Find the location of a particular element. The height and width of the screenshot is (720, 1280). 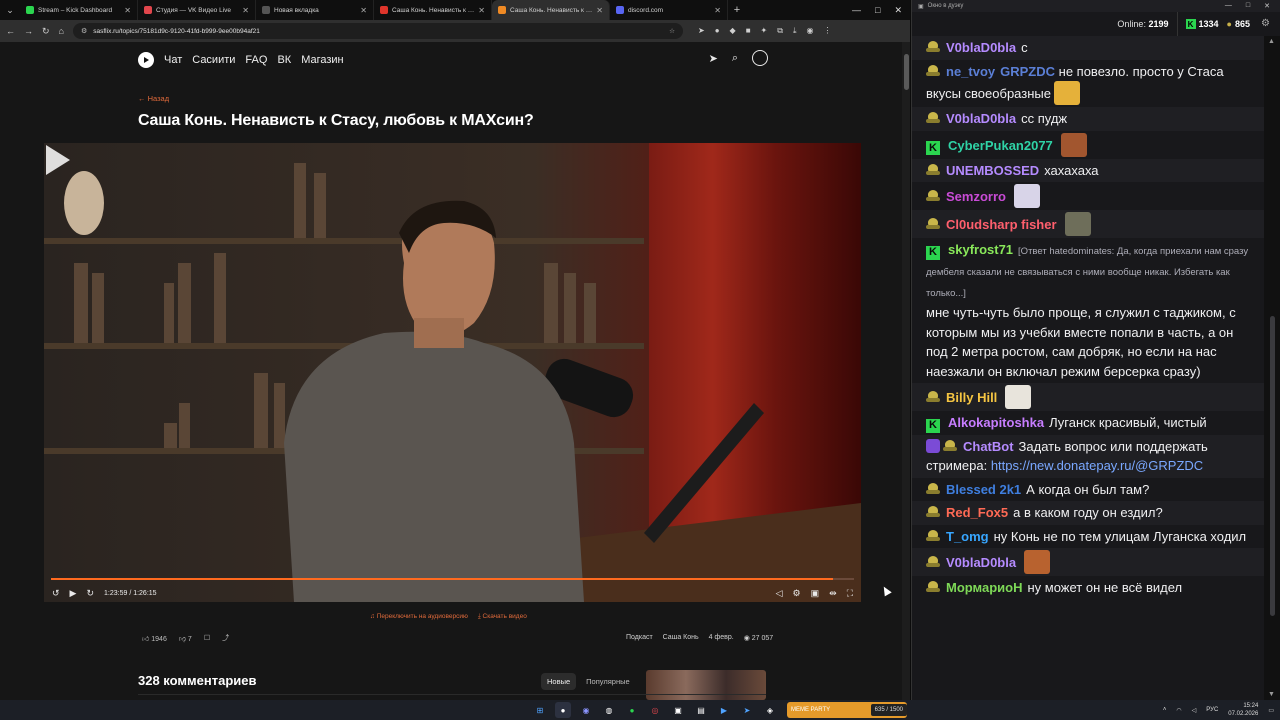

scroll-up-arrow-icon: ▲ is located at coordinates (1271, 41).